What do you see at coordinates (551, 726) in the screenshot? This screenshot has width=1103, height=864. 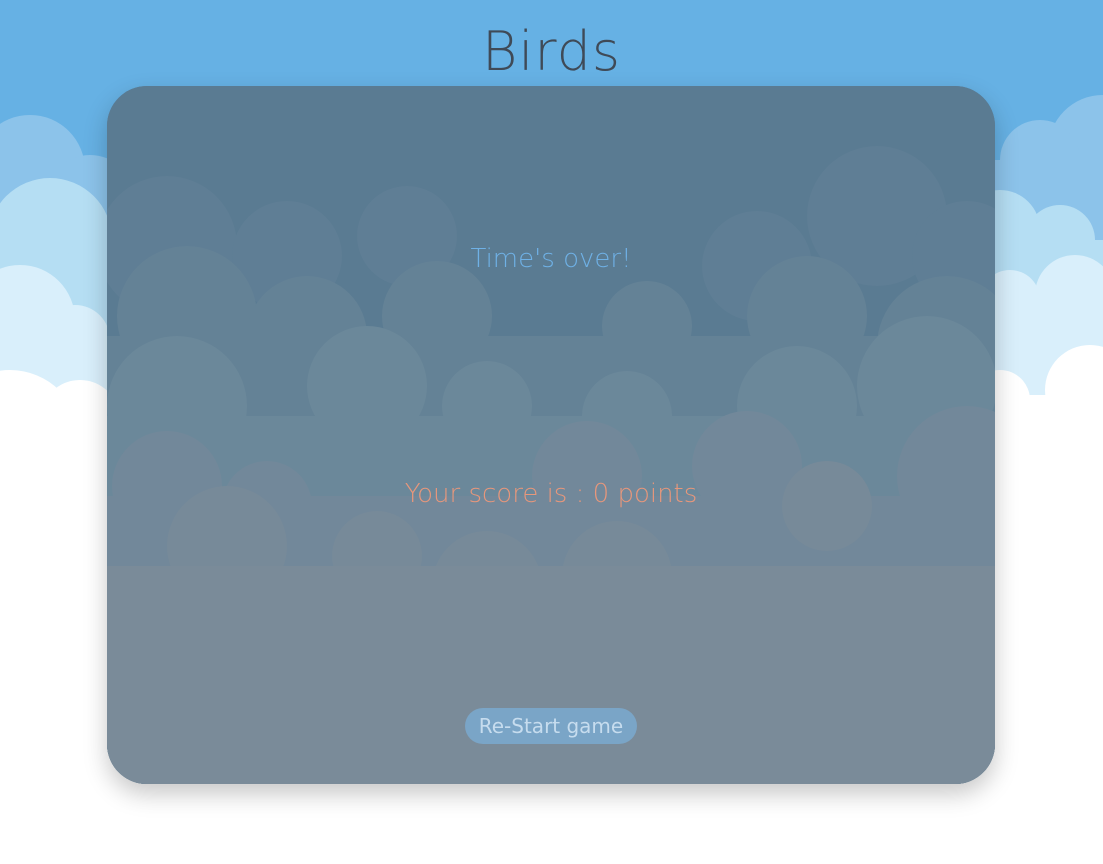 I see `restart-game-button: Re-Start game` at bounding box center [551, 726].